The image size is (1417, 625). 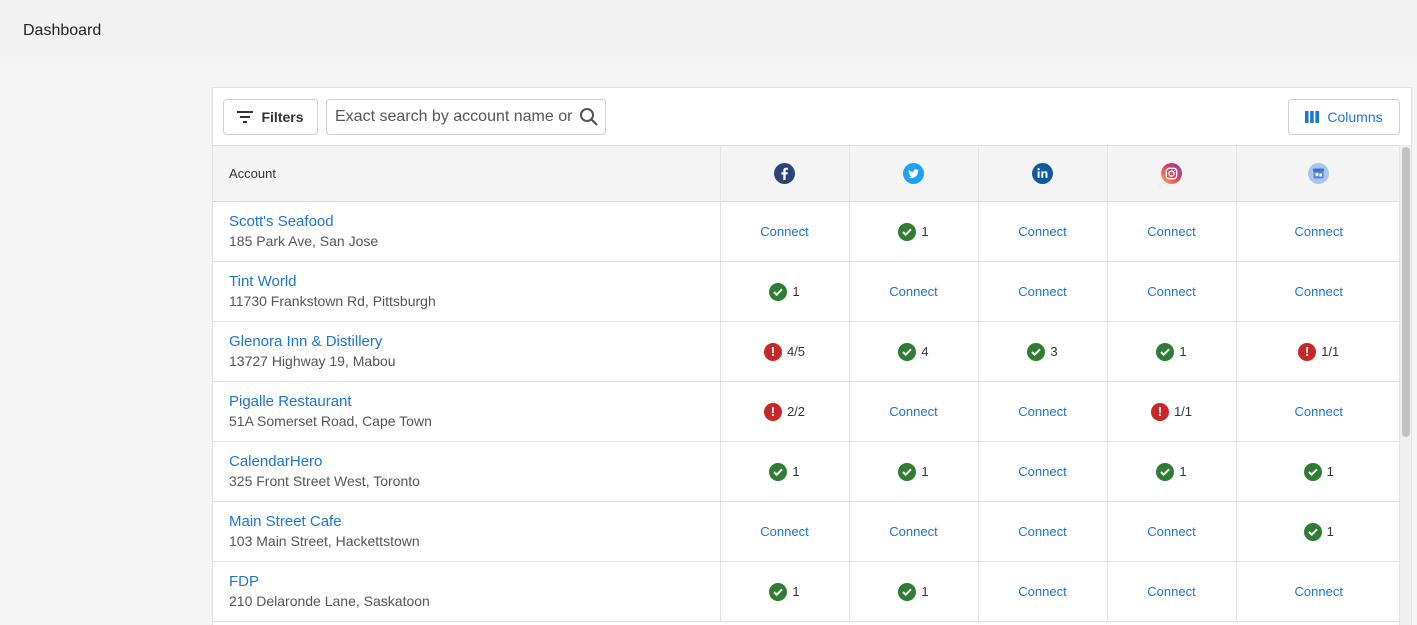 I want to click on google-my-business-status-cell: ! 1/1, so click(x=1318, y=351).